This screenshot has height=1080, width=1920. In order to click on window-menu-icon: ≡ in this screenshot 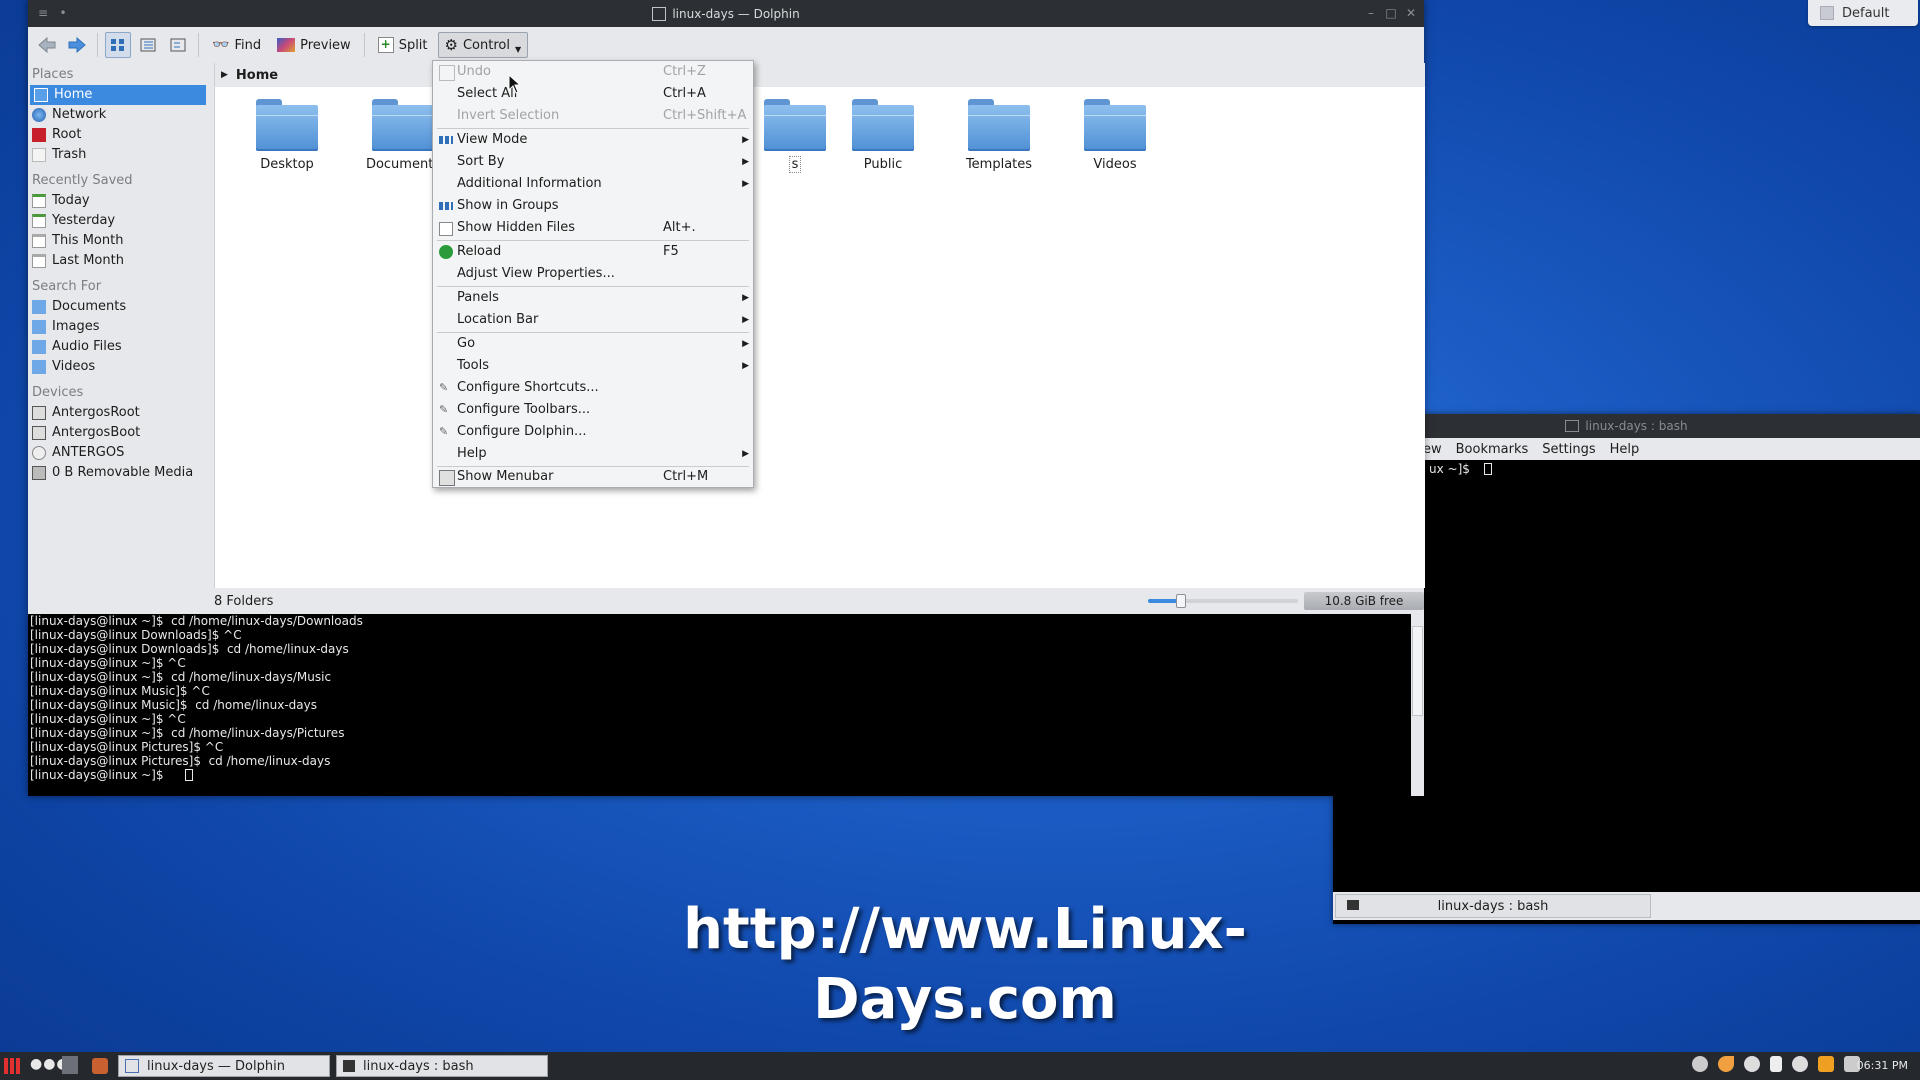, I will do `click(43, 13)`.